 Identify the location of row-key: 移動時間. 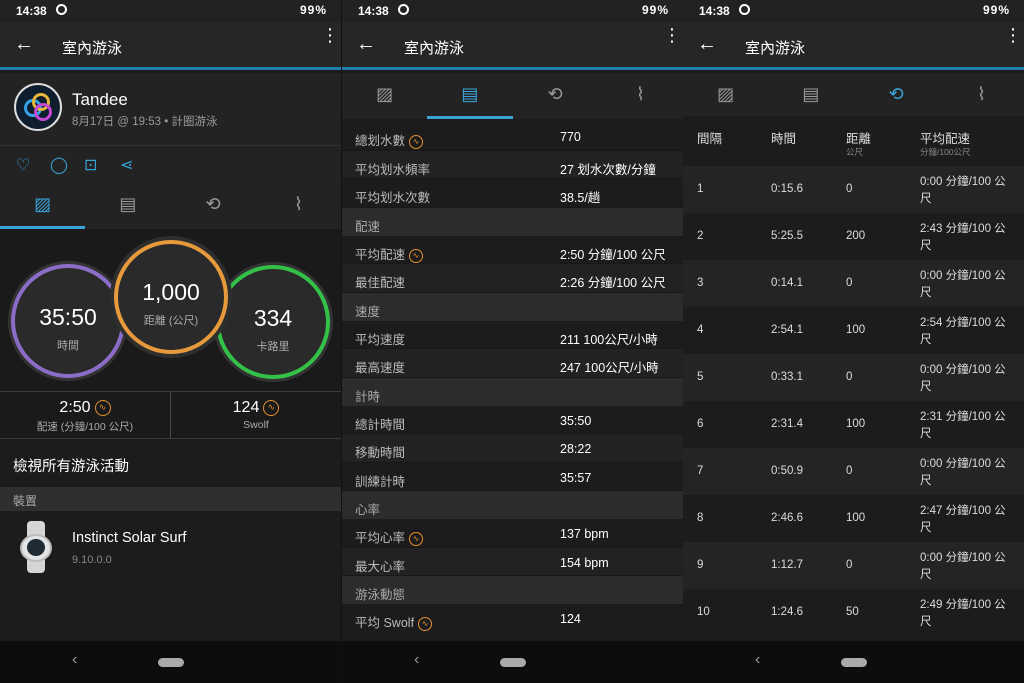
(380, 453).